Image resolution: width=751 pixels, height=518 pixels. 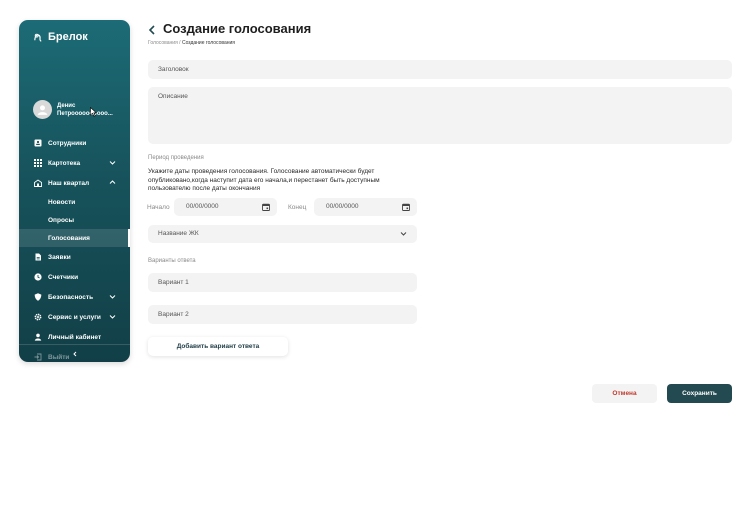 What do you see at coordinates (699, 393) in the screenshot?
I see `save-button: Сохранить` at bounding box center [699, 393].